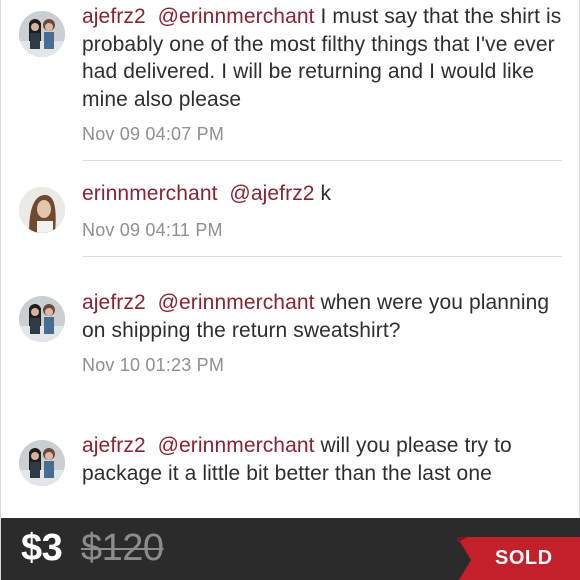  What do you see at coordinates (290, 549) in the screenshot?
I see `price-bar: $3 $120 SOLD` at bounding box center [290, 549].